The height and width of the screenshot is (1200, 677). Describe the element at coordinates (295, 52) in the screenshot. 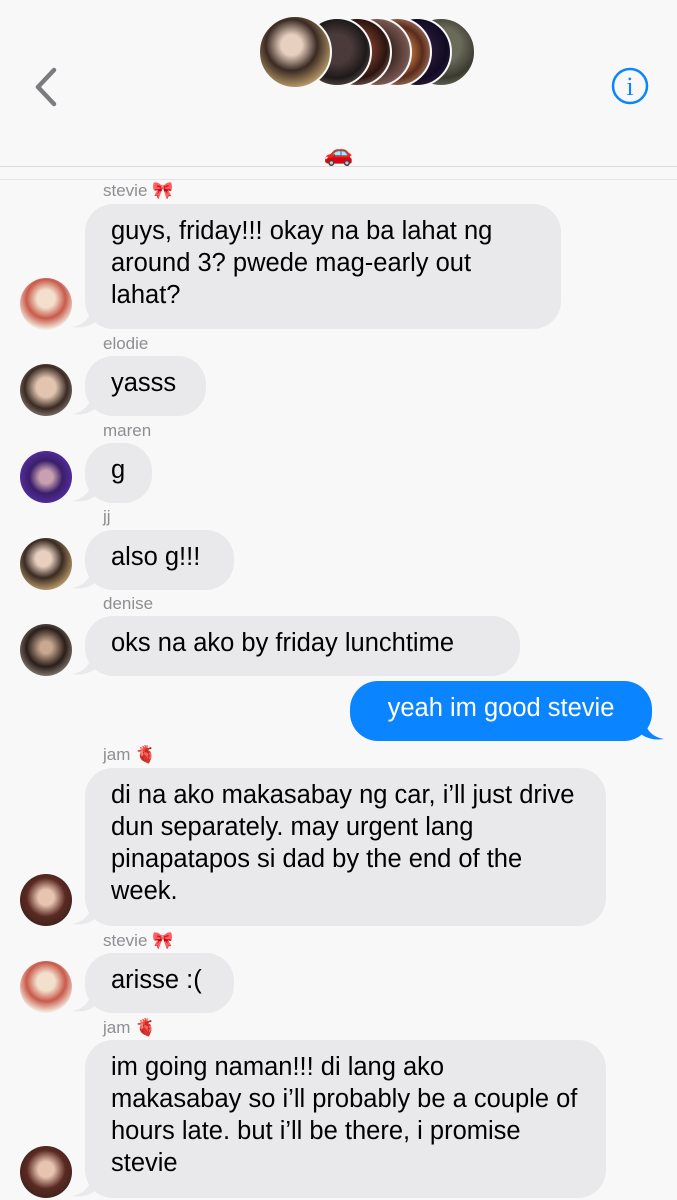

I see `group-member-avatar` at that location.